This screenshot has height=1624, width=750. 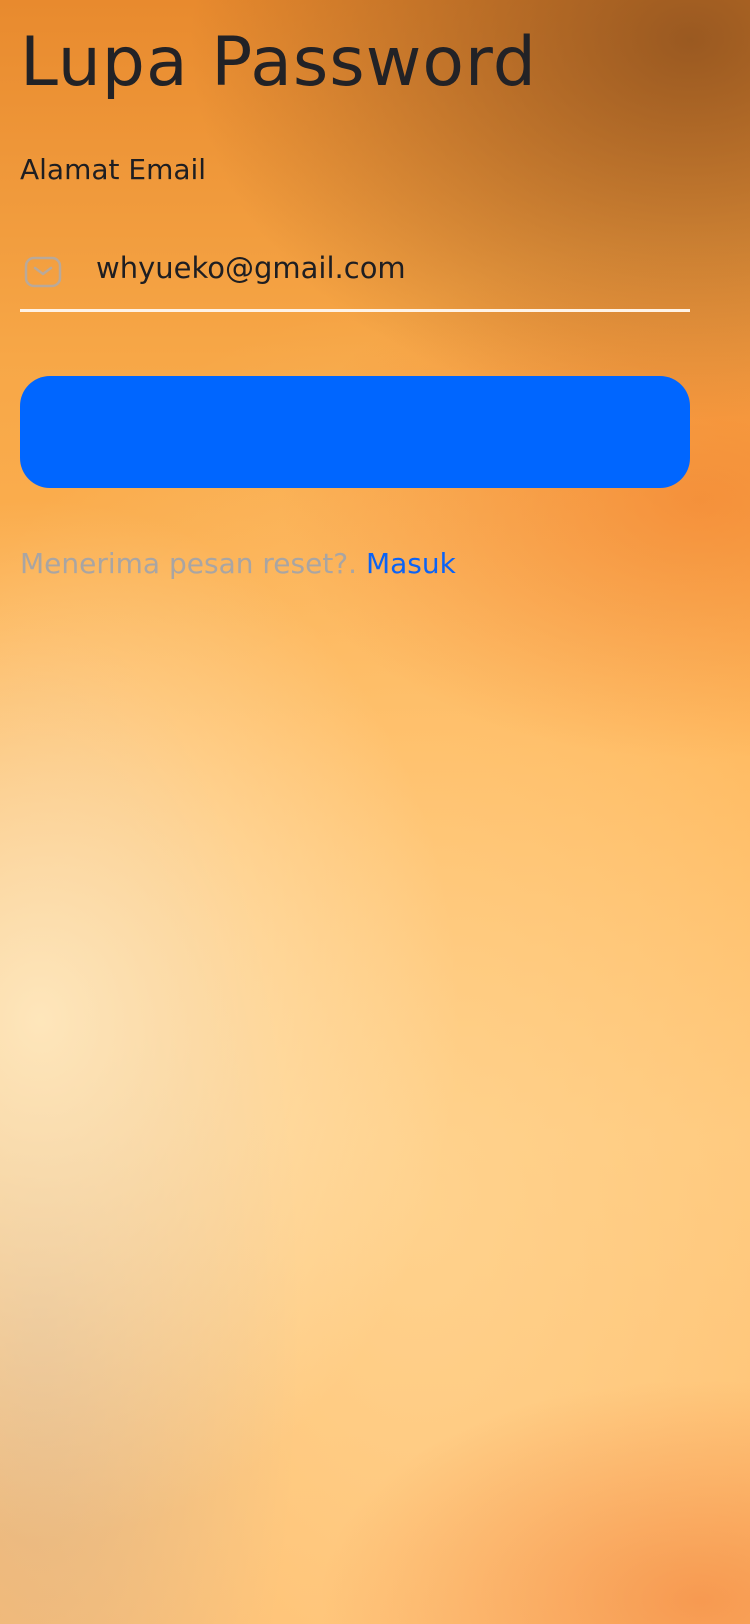 I want to click on login-link: Masuk, so click(x=411, y=563).